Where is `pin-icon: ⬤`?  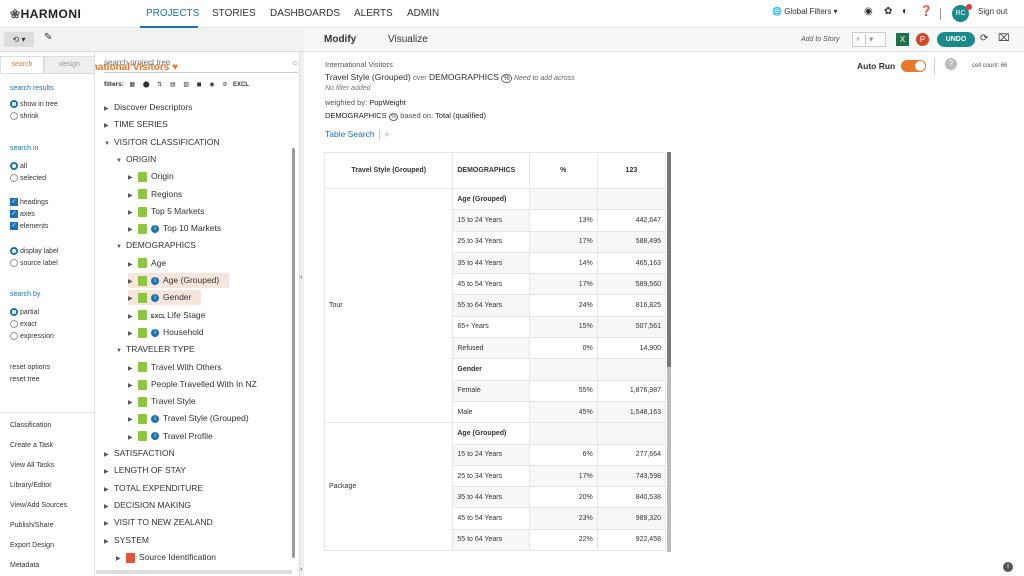 pin-icon: ⬤ is located at coordinates (146, 85).